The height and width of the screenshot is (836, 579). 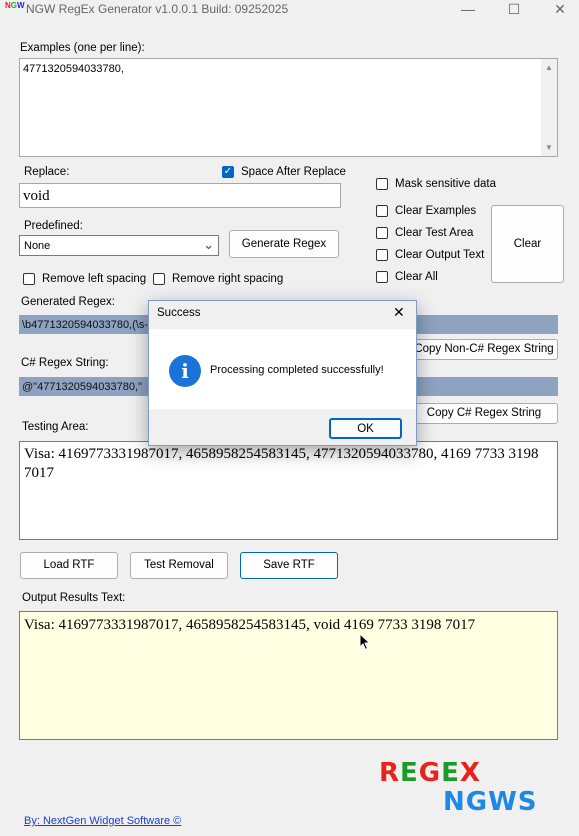 I want to click on examples-label: Examples (one per line):, so click(x=82, y=48).